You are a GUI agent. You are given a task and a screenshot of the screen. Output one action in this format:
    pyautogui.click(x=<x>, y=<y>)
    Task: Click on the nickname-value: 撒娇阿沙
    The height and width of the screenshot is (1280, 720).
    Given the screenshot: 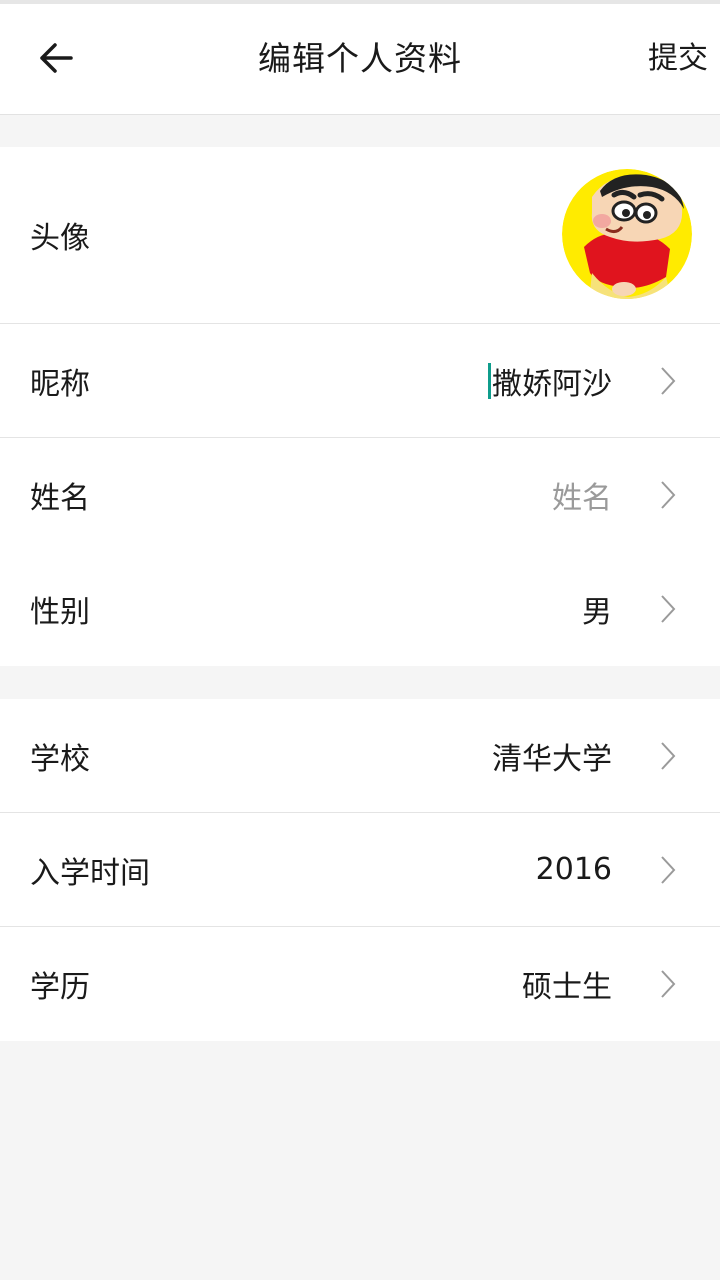 What is the action you would take?
    pyautogui.click(x=550, y=380)
    